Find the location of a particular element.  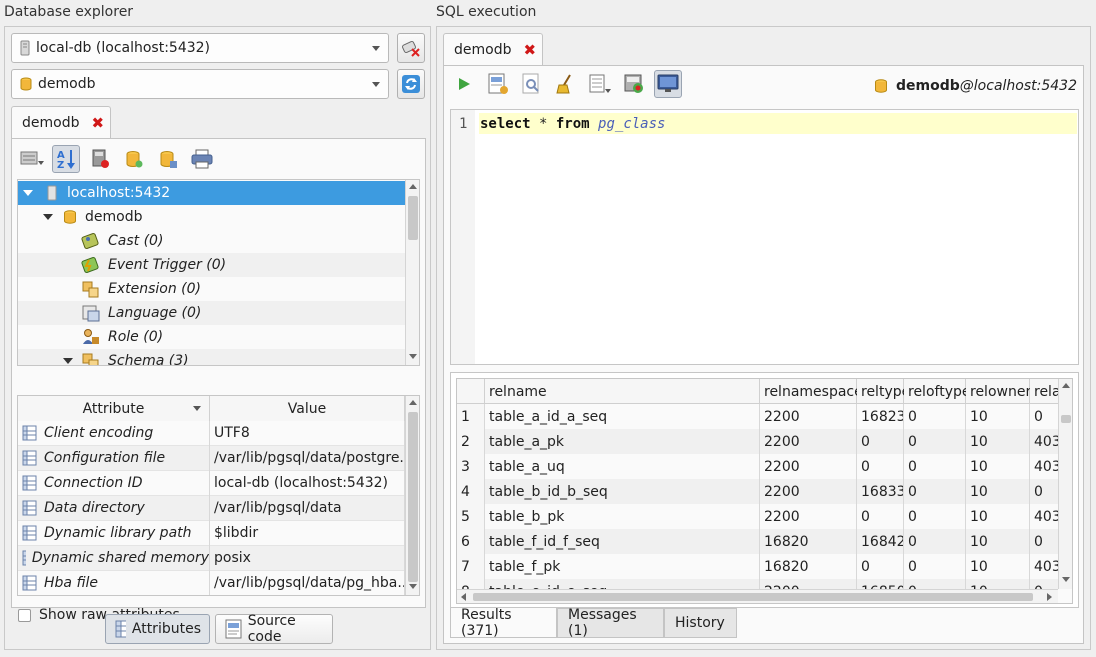

connection-select: local-db (localhost:5432) is located at coordinates (200, 48).